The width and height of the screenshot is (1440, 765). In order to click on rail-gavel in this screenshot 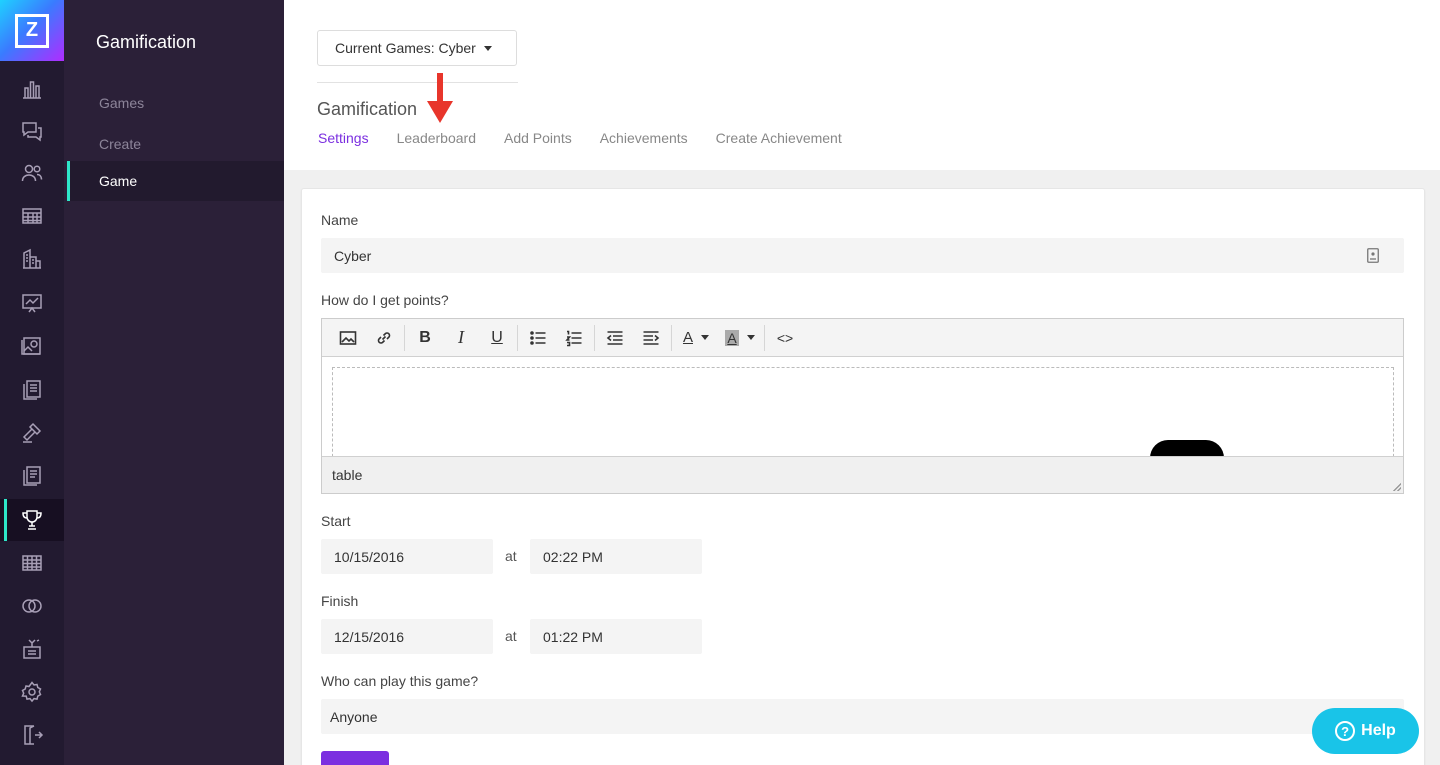, I will do `click(32, 433)`.